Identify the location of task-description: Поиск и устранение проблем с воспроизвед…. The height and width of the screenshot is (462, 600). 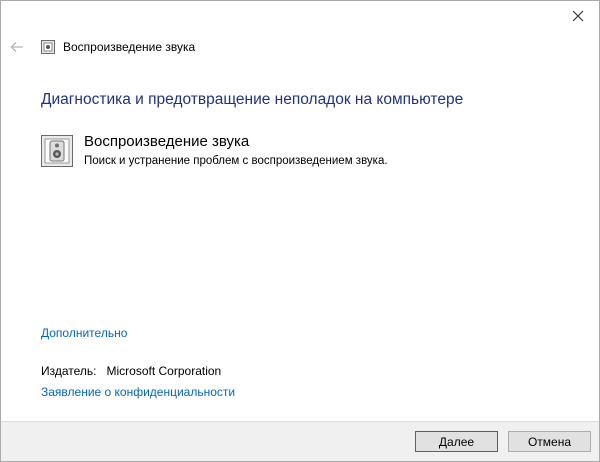
(236, 161).